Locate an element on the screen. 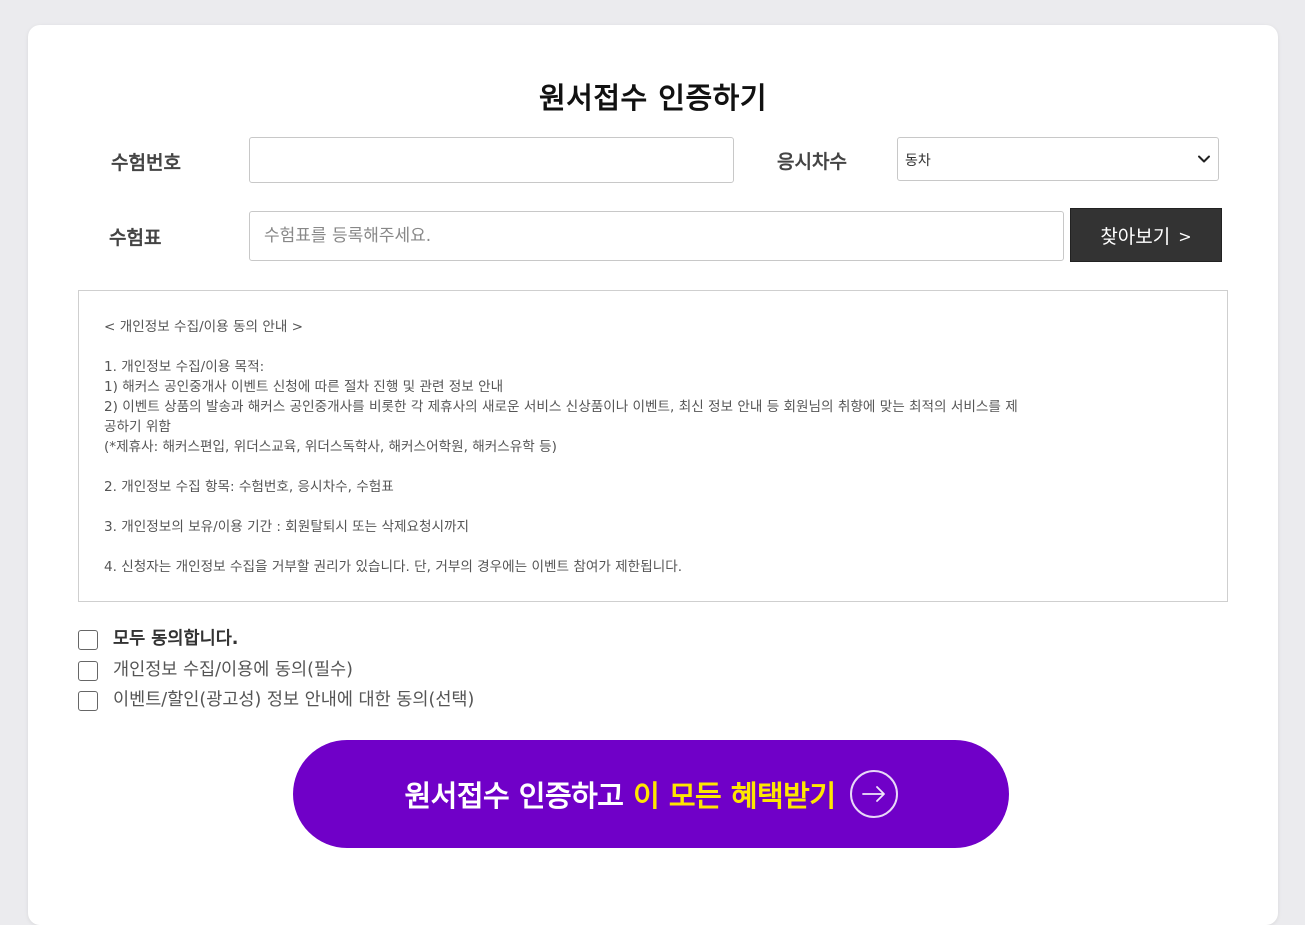 The image size is (1305, 925). arrow-right-circle-icon is located at coordinates (873, 794).